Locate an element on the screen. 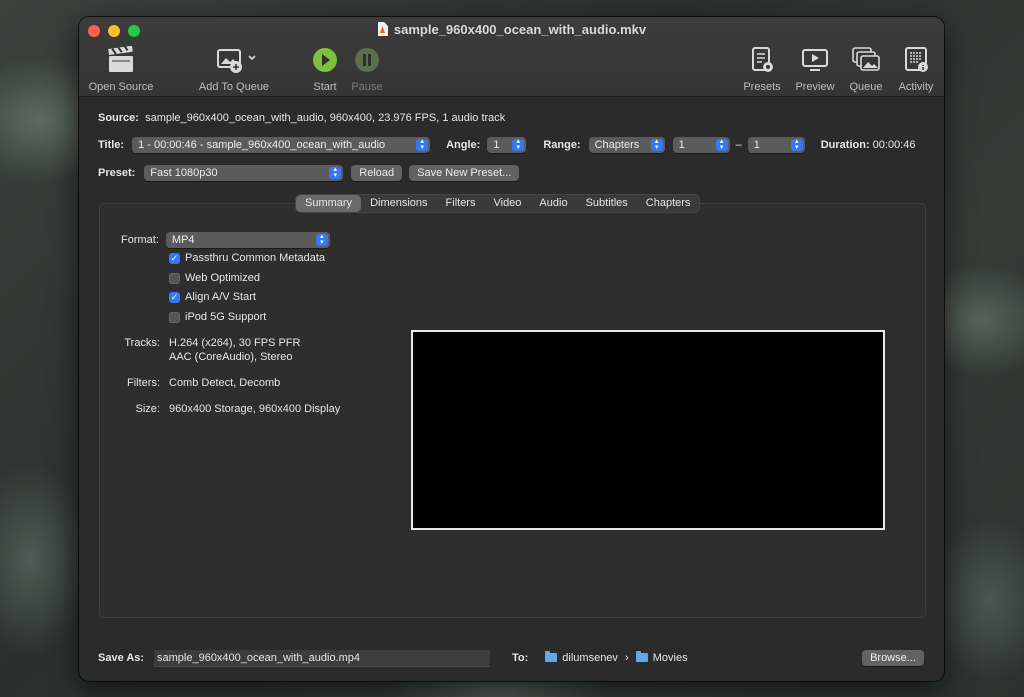 The height and width of the screenshot is (697, 1024). checkbox-label: Web Optimized is located at coordinates (222, 278).